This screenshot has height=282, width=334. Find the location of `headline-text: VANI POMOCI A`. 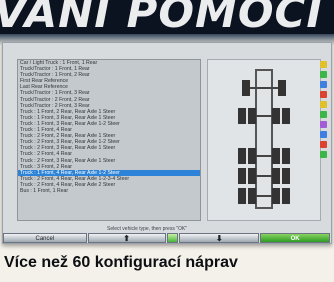

headline-text: VANI POMOCI A is located at coordinates (167, 17).